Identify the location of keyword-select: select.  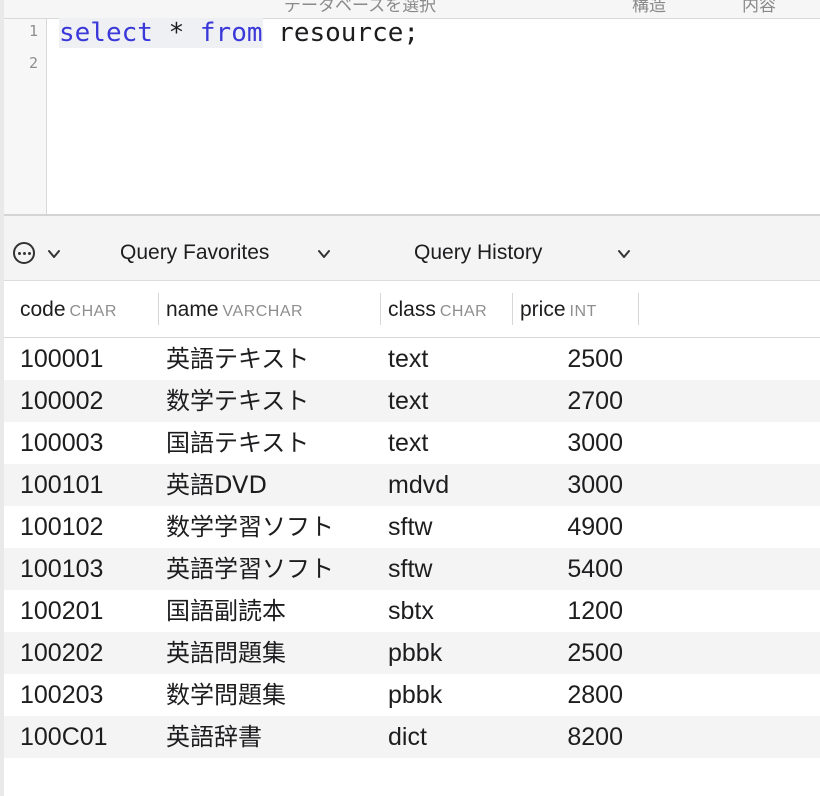
(106, 33).